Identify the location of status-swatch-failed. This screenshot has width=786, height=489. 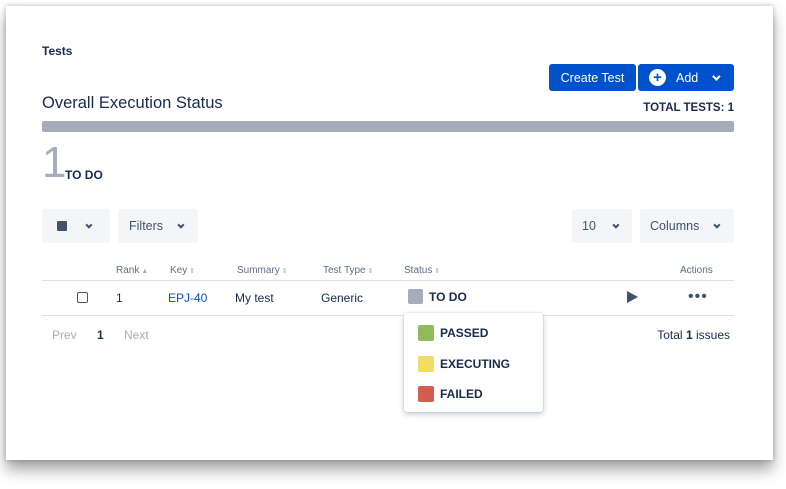
(426, 394).